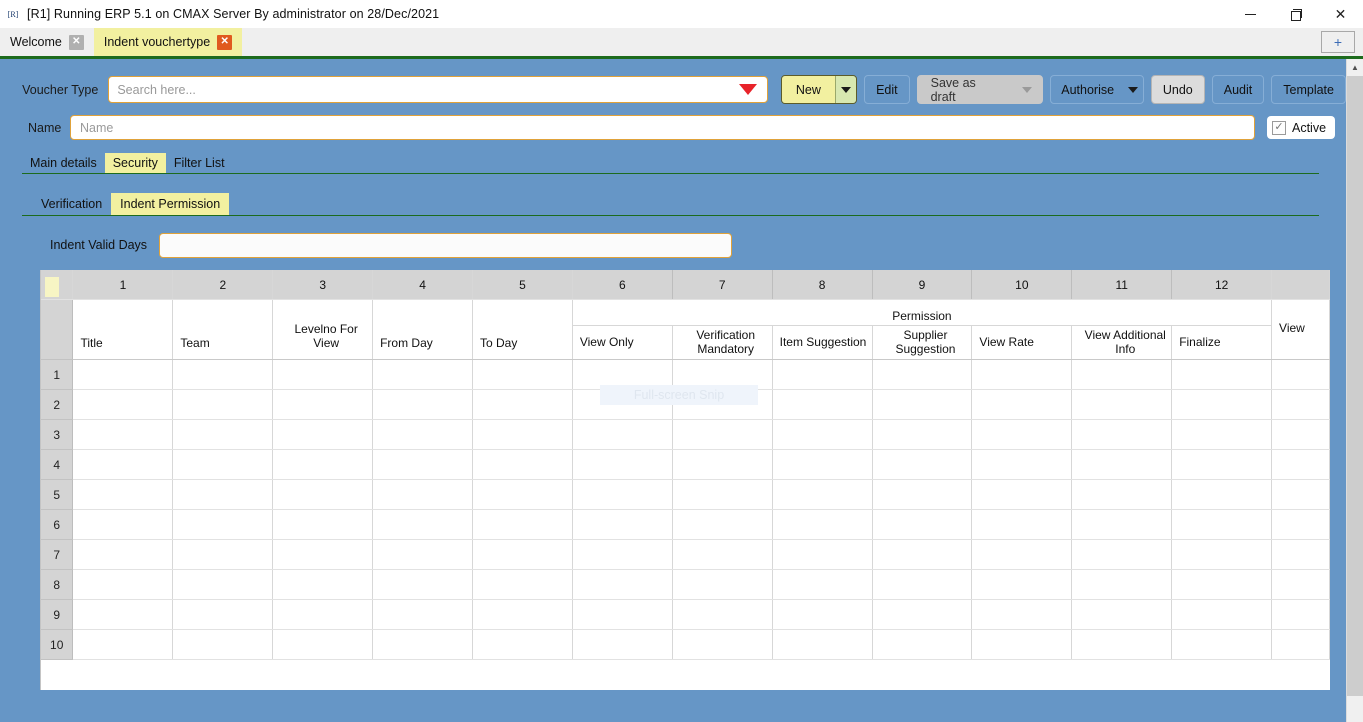 The height and width of the screenshot is (722, 1363). I want to click on grid-row-number: 4, so click(57, 464).